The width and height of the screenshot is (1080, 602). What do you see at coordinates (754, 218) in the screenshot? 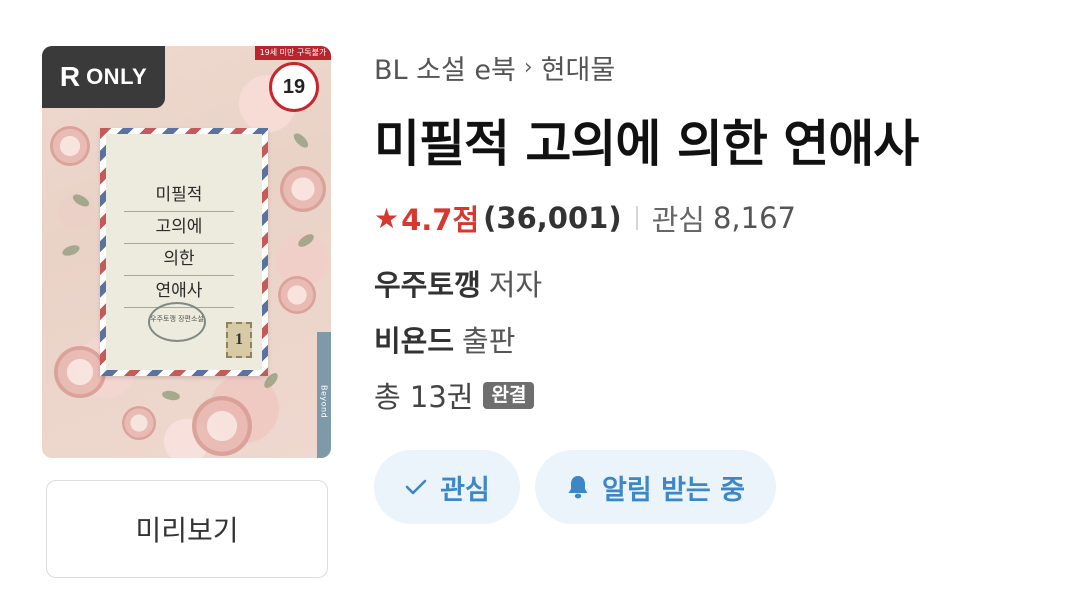
I see `interest-count: 8,167` at bounding box center [754, 218].